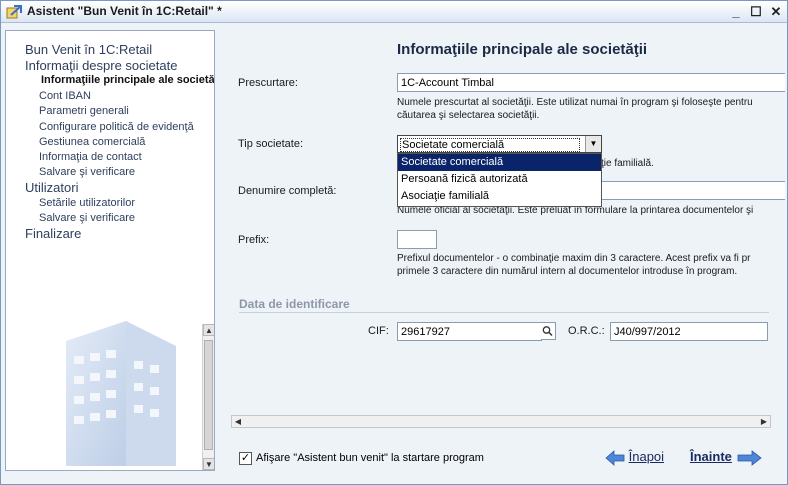 This screenshot has width=788, height=485. Describe the element at coordinates (287, 191) in the screenshot. I see `denumire-label: Denumire completă:` at that location.